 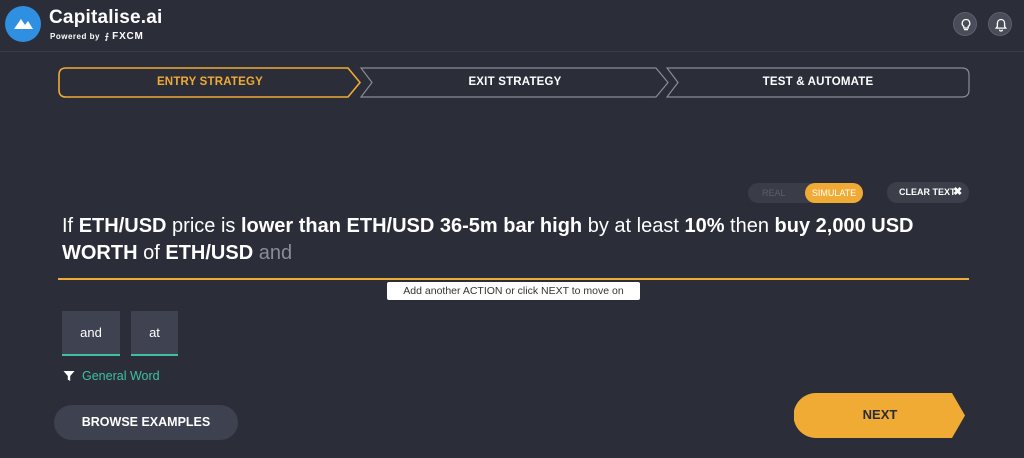 What do you see at coordinates (291, 226) in the screenshot?
I see `sentence-token: lower than` at bounding box center [291, 226].